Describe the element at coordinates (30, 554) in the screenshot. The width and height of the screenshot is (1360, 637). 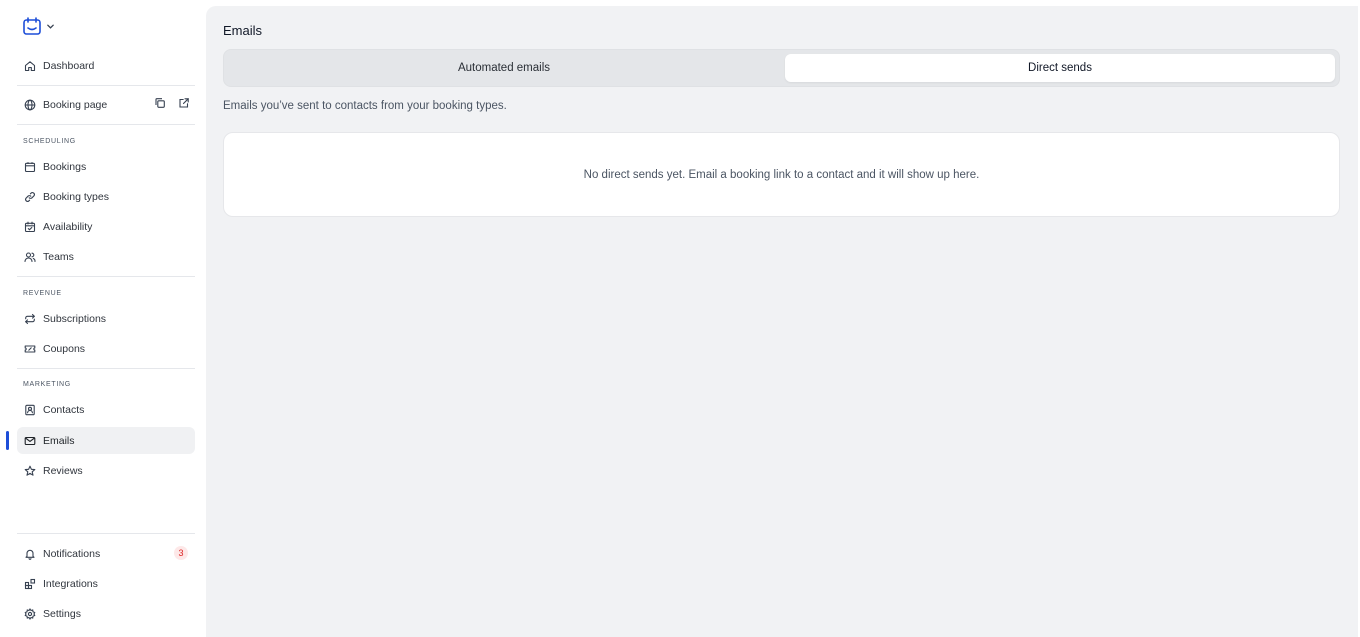
I see `bell-icon` at that location.